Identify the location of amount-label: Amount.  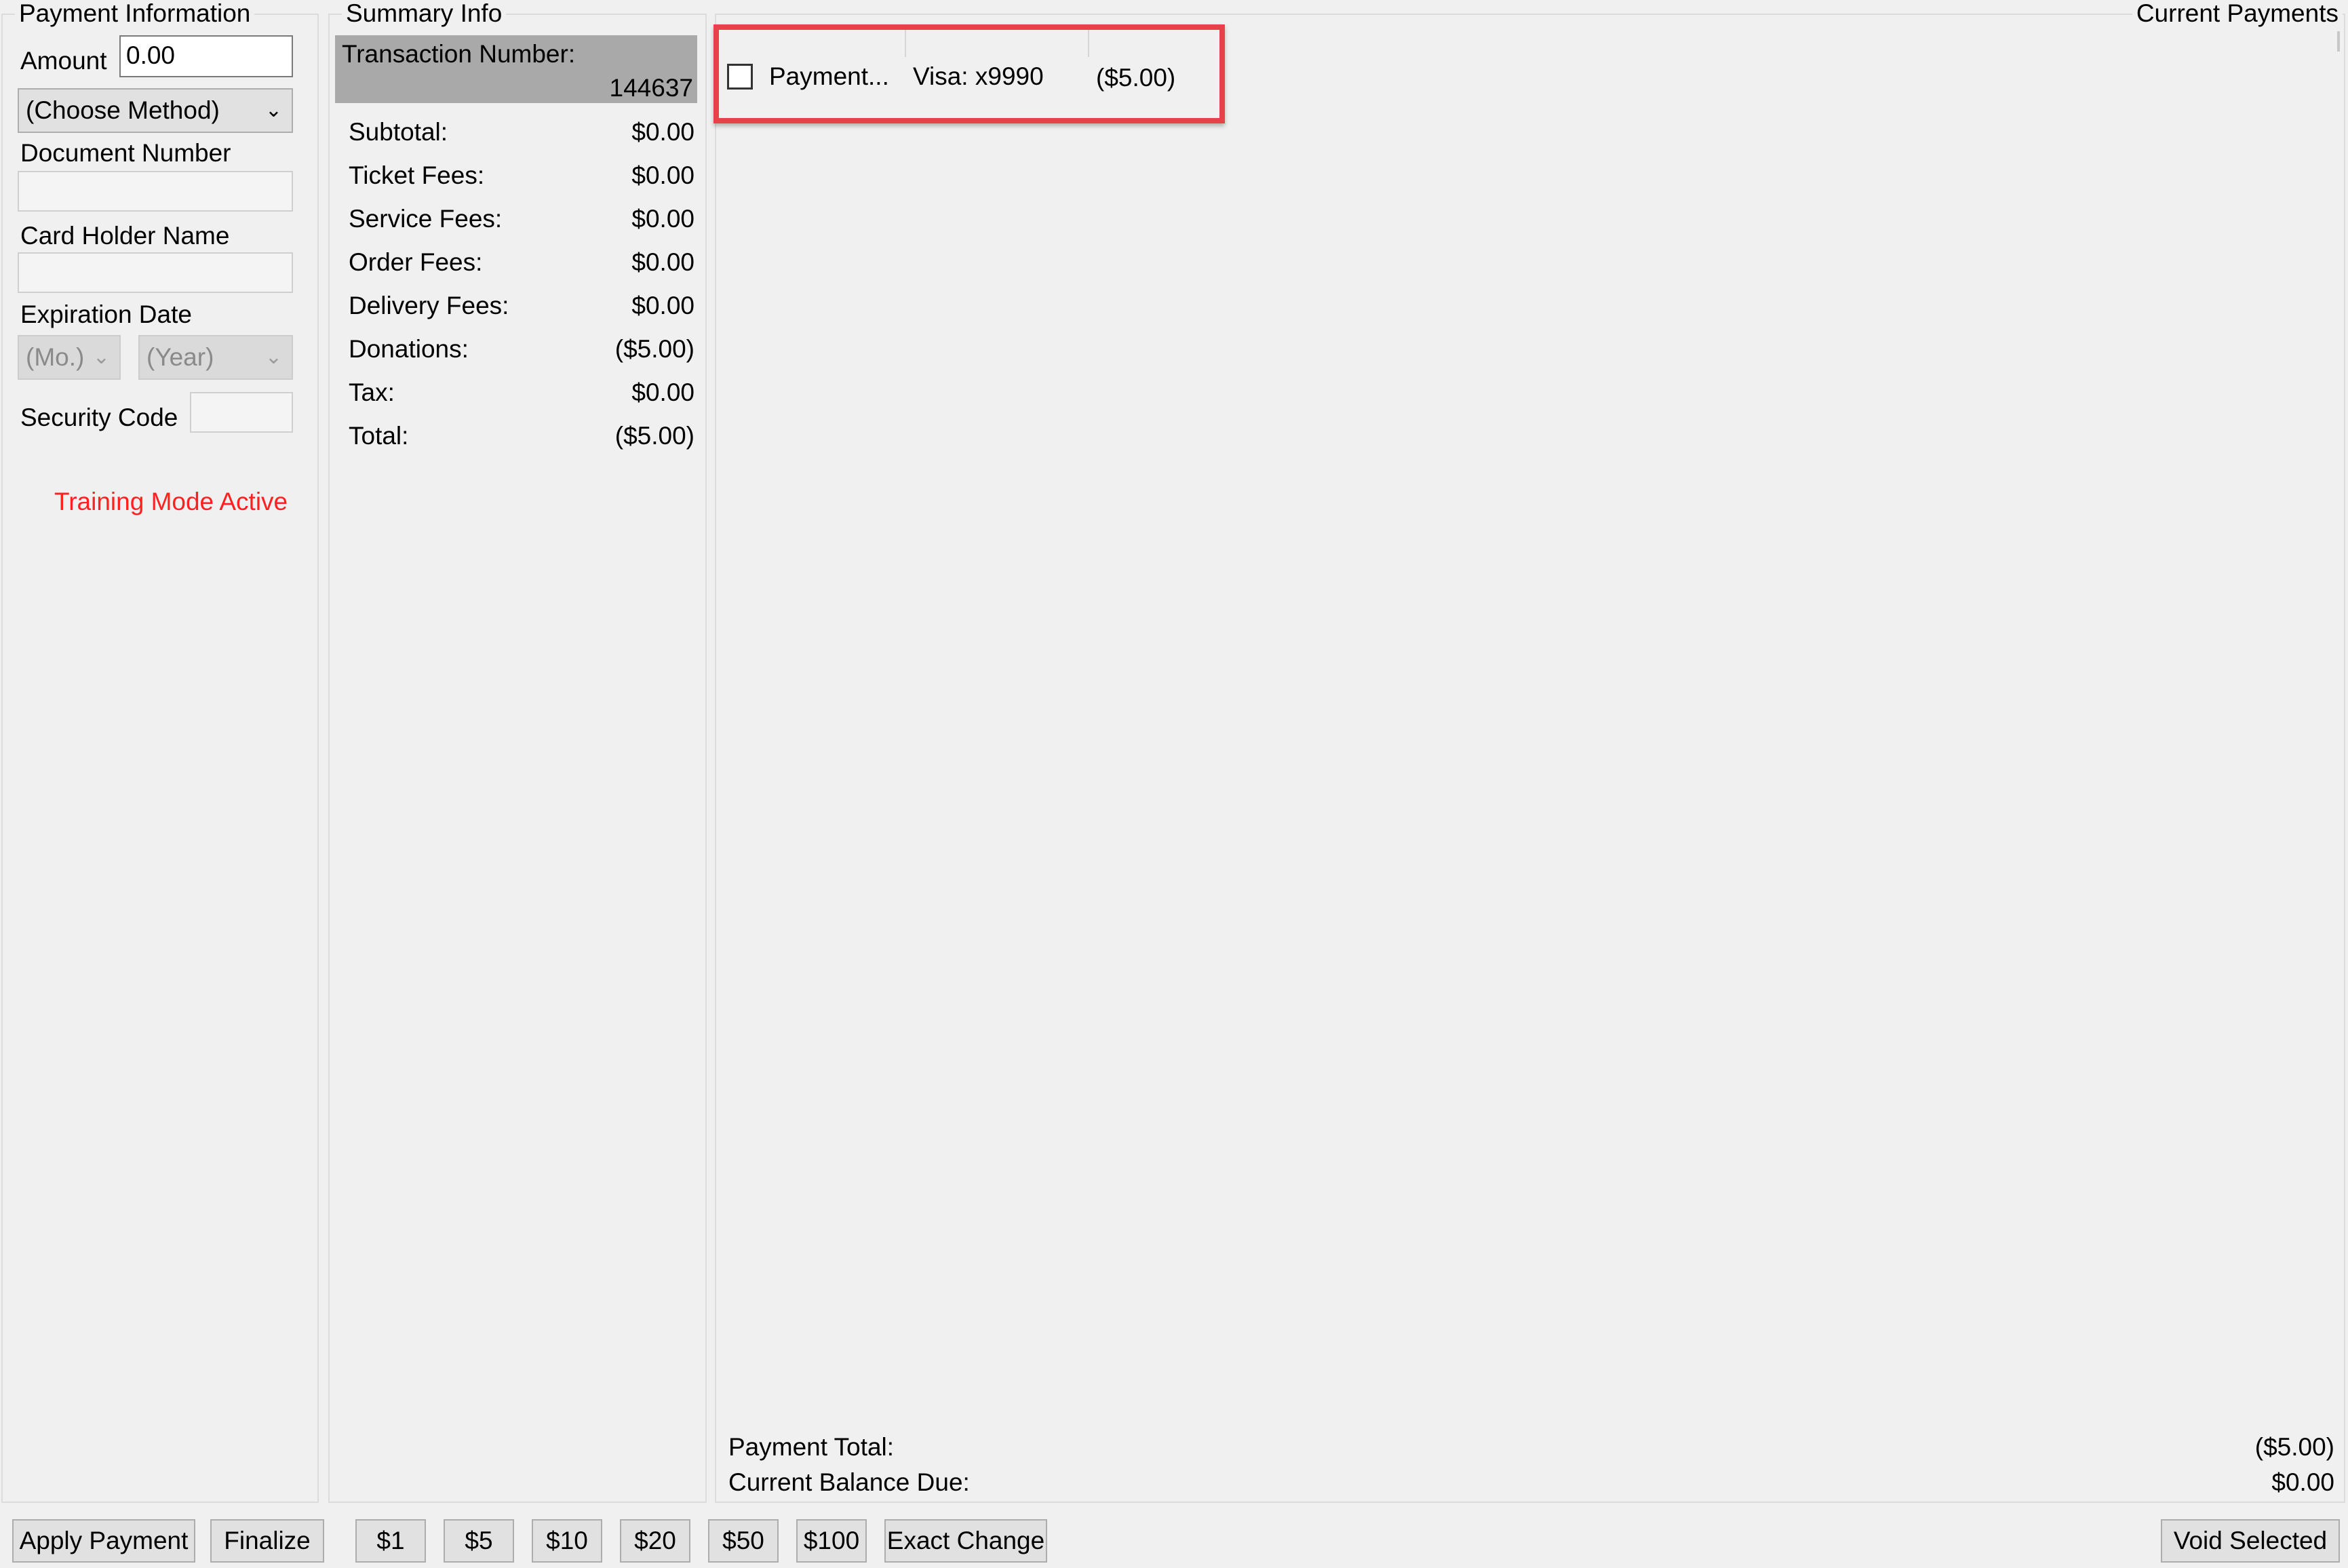
(64, 61).